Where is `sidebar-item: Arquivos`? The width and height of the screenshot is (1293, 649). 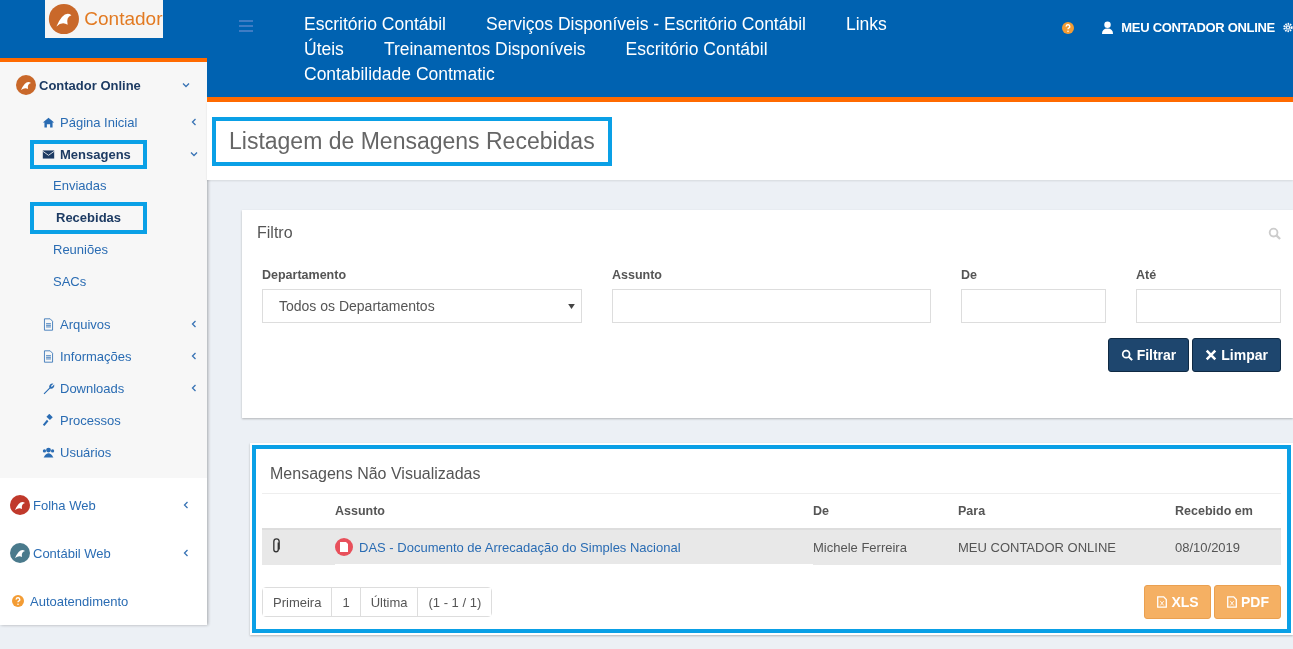 sidebar-item: Arquivos is located at coordinates (78, 324).